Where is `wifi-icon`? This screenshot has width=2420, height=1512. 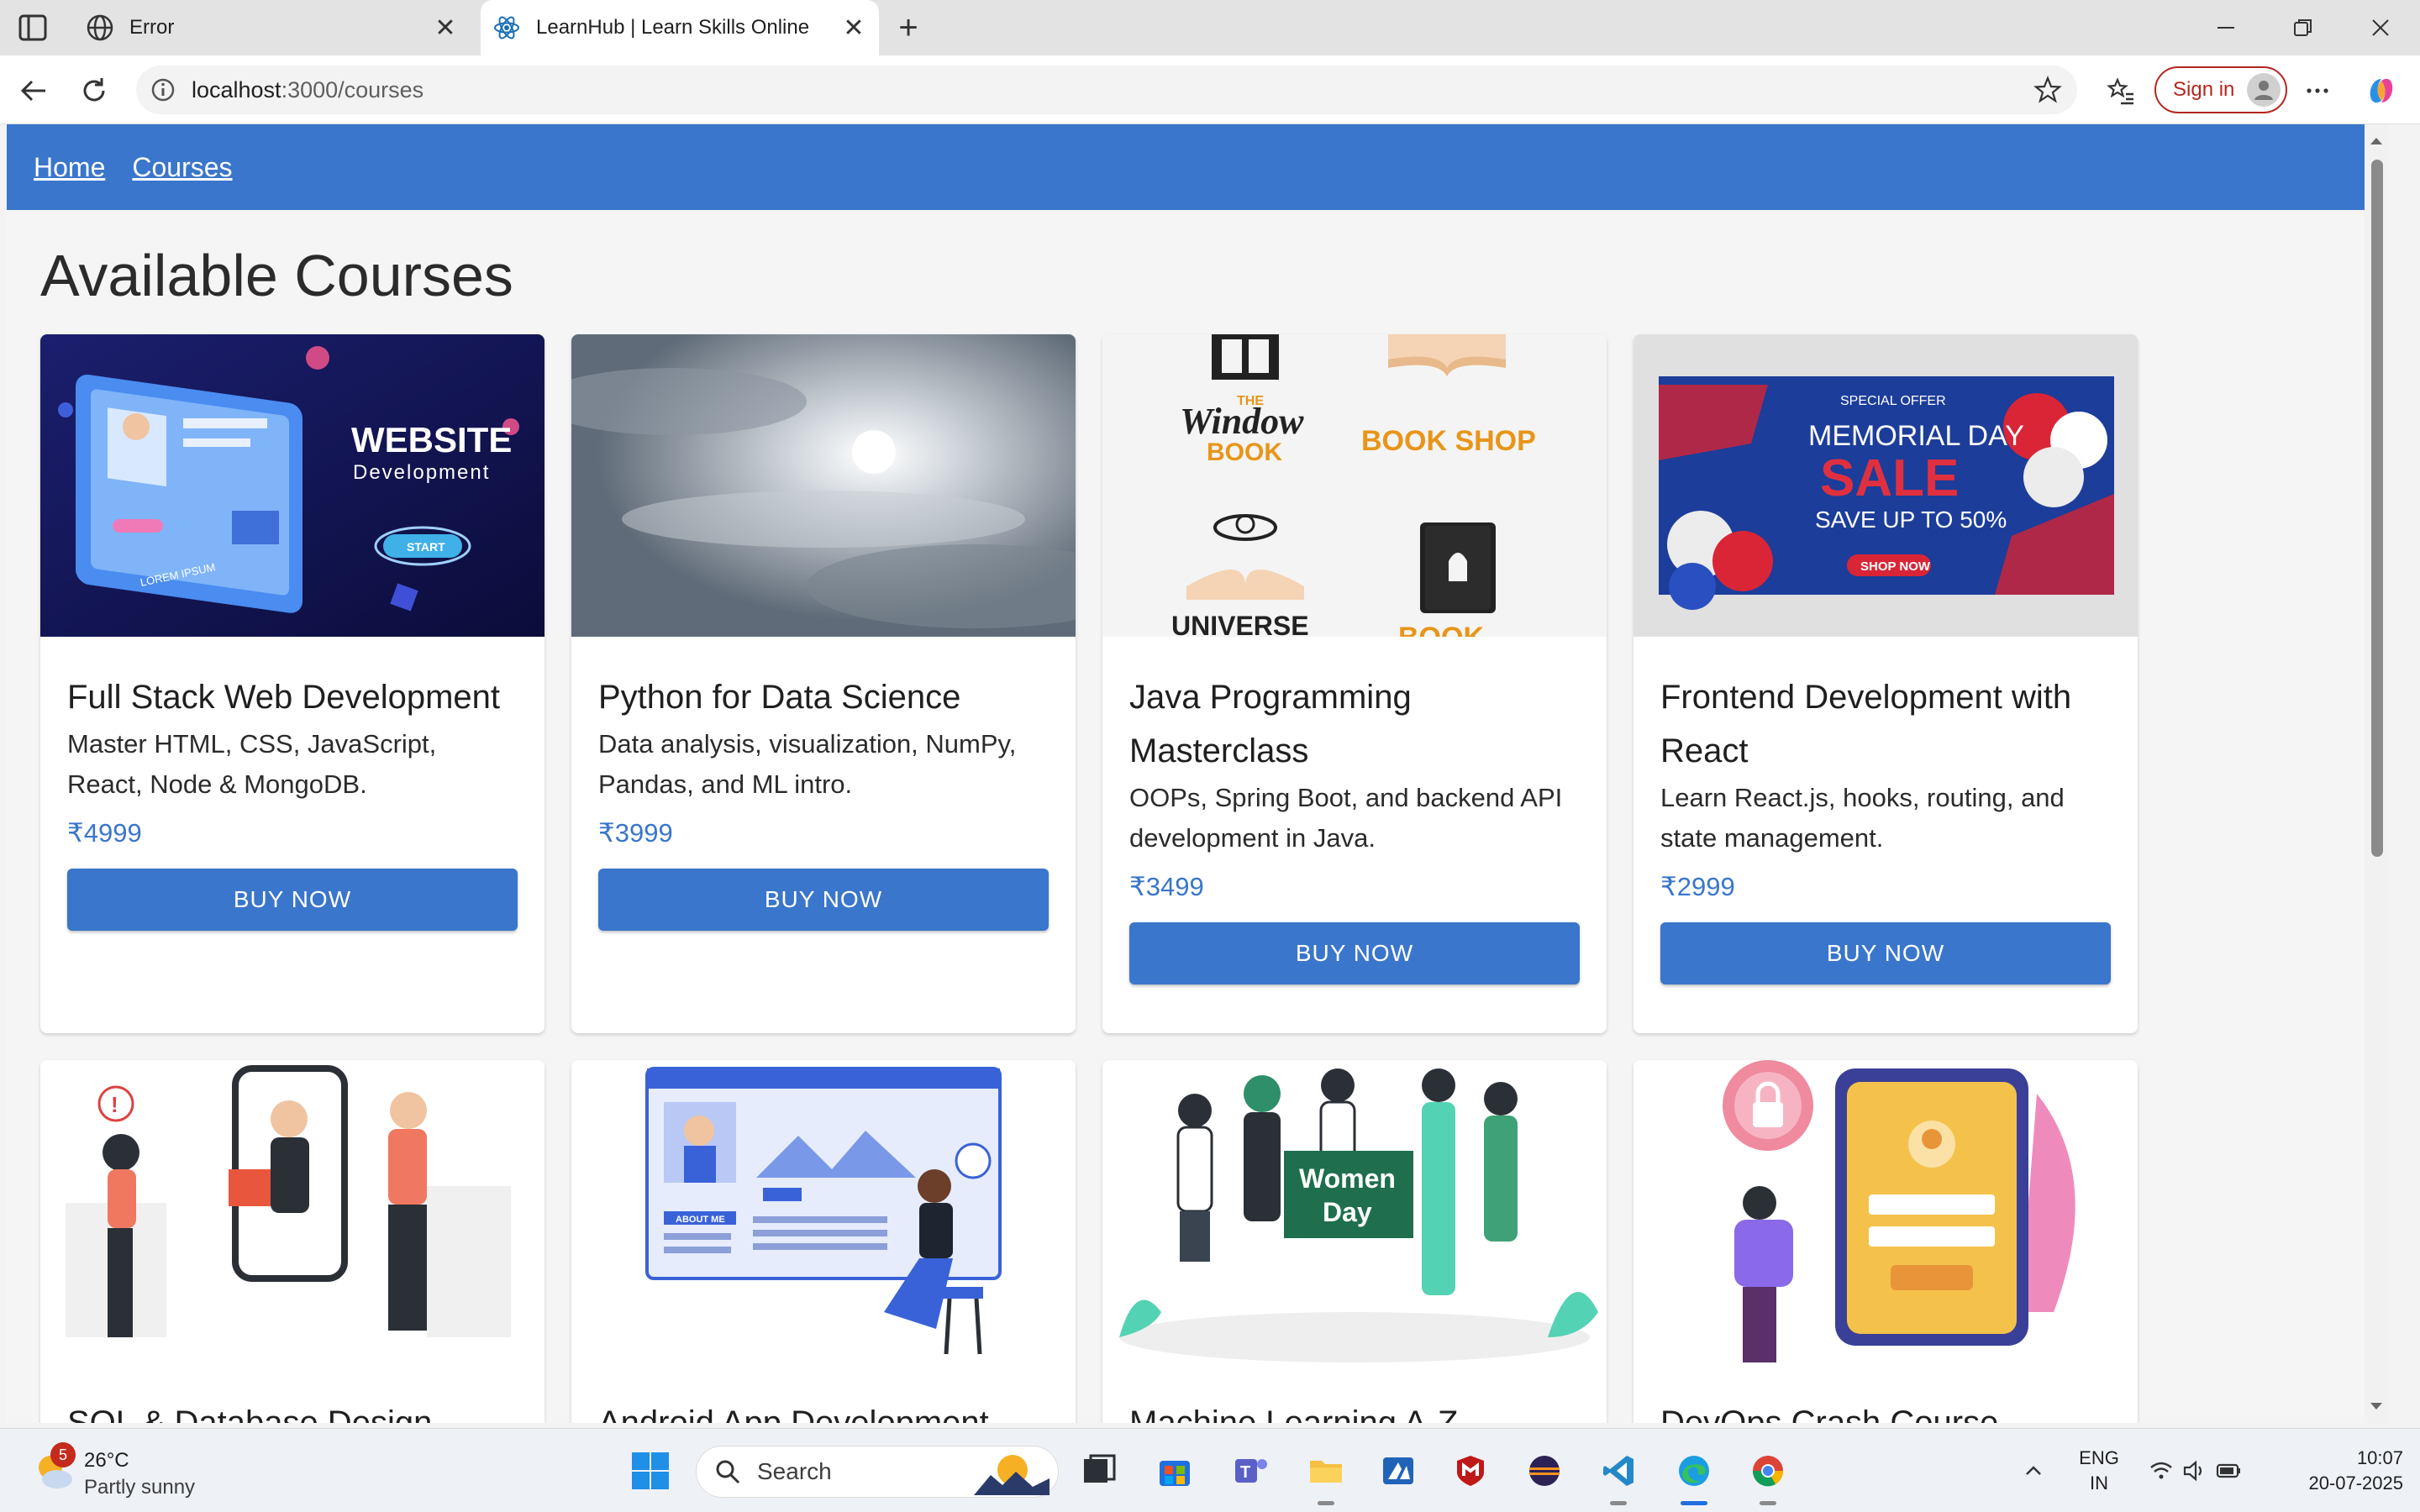 wifi-icon is located at coordinates (2161, 1471).